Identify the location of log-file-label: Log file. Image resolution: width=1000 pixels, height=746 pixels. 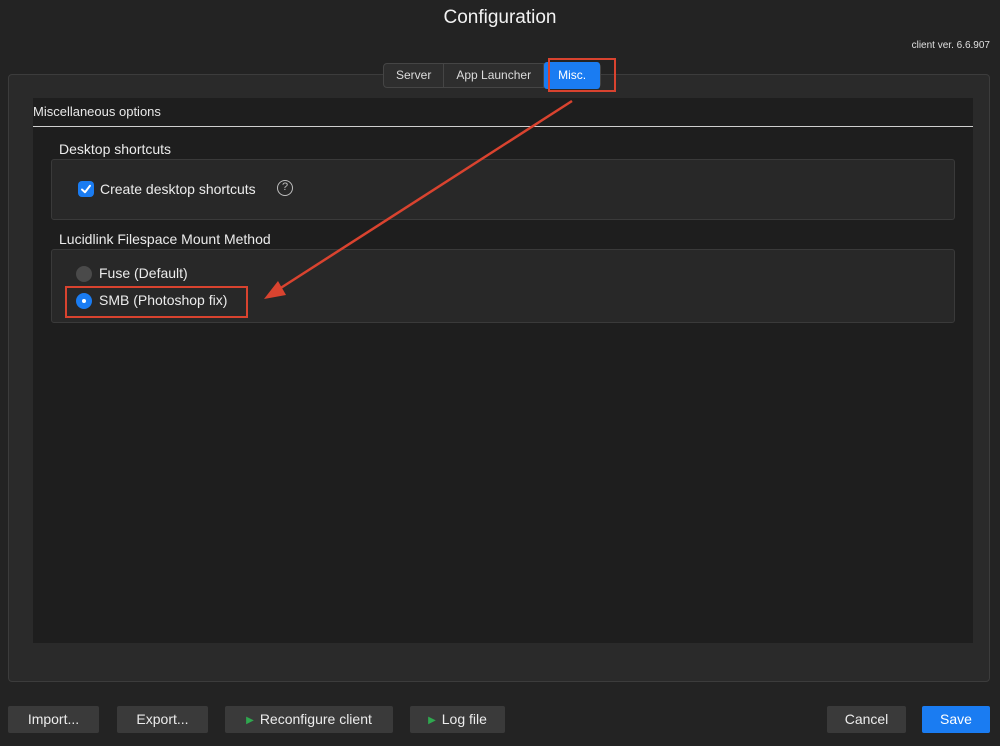
(464, 719).